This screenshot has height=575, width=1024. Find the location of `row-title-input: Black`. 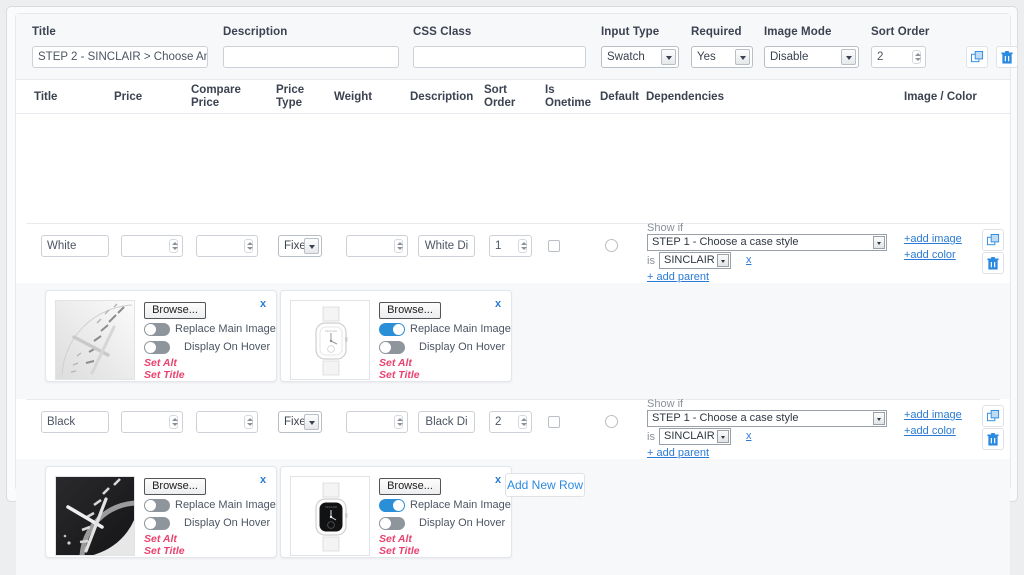

row-title-input: Black is located at coordinates (75, 422).